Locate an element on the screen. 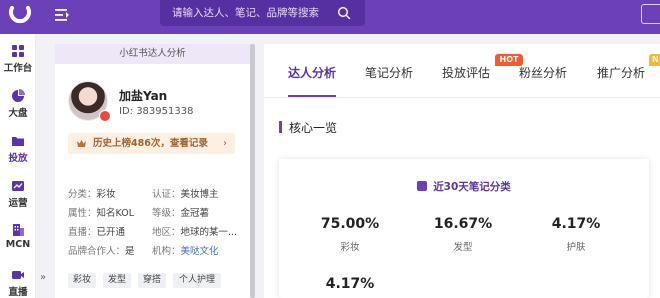 The width and height of the screenshot is (660, 298). stat-hairstyle: 16.67% 发型 is located at coordinates (463, 234).